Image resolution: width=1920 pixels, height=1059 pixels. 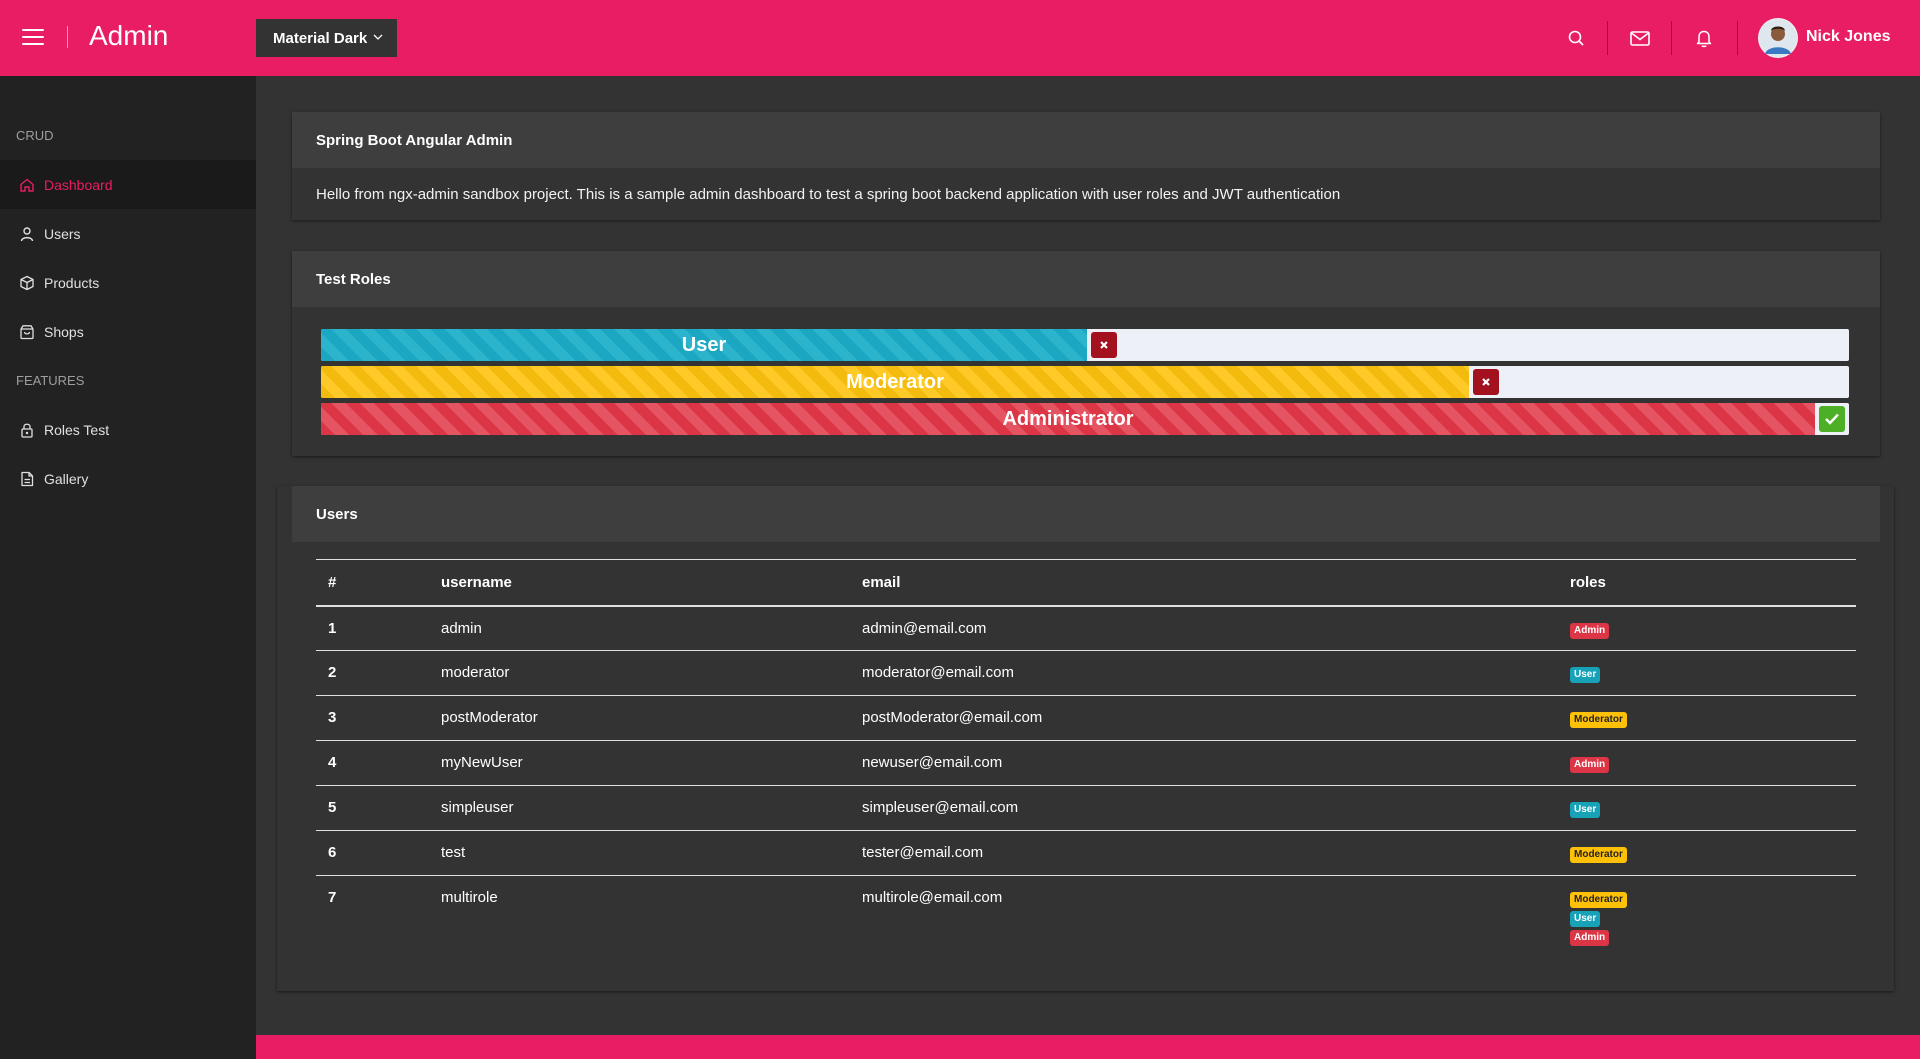 What do you see at coordinates (1576, 38) in the screenshot?
I see `search-icon` at bounding box center [1576, 38].